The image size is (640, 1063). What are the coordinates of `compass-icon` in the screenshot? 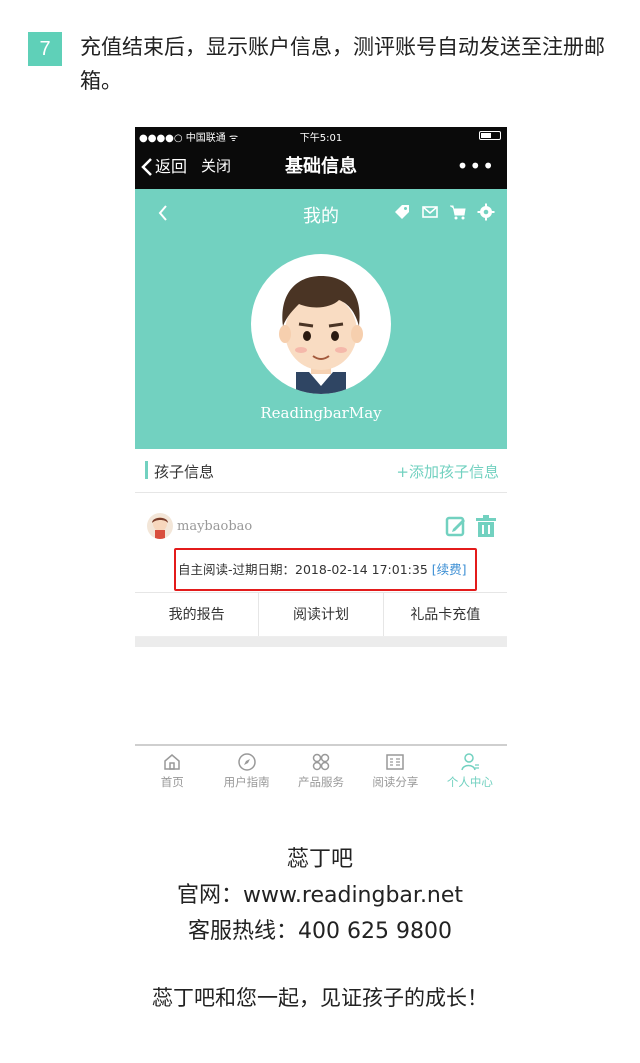 It's located at (246, 762).